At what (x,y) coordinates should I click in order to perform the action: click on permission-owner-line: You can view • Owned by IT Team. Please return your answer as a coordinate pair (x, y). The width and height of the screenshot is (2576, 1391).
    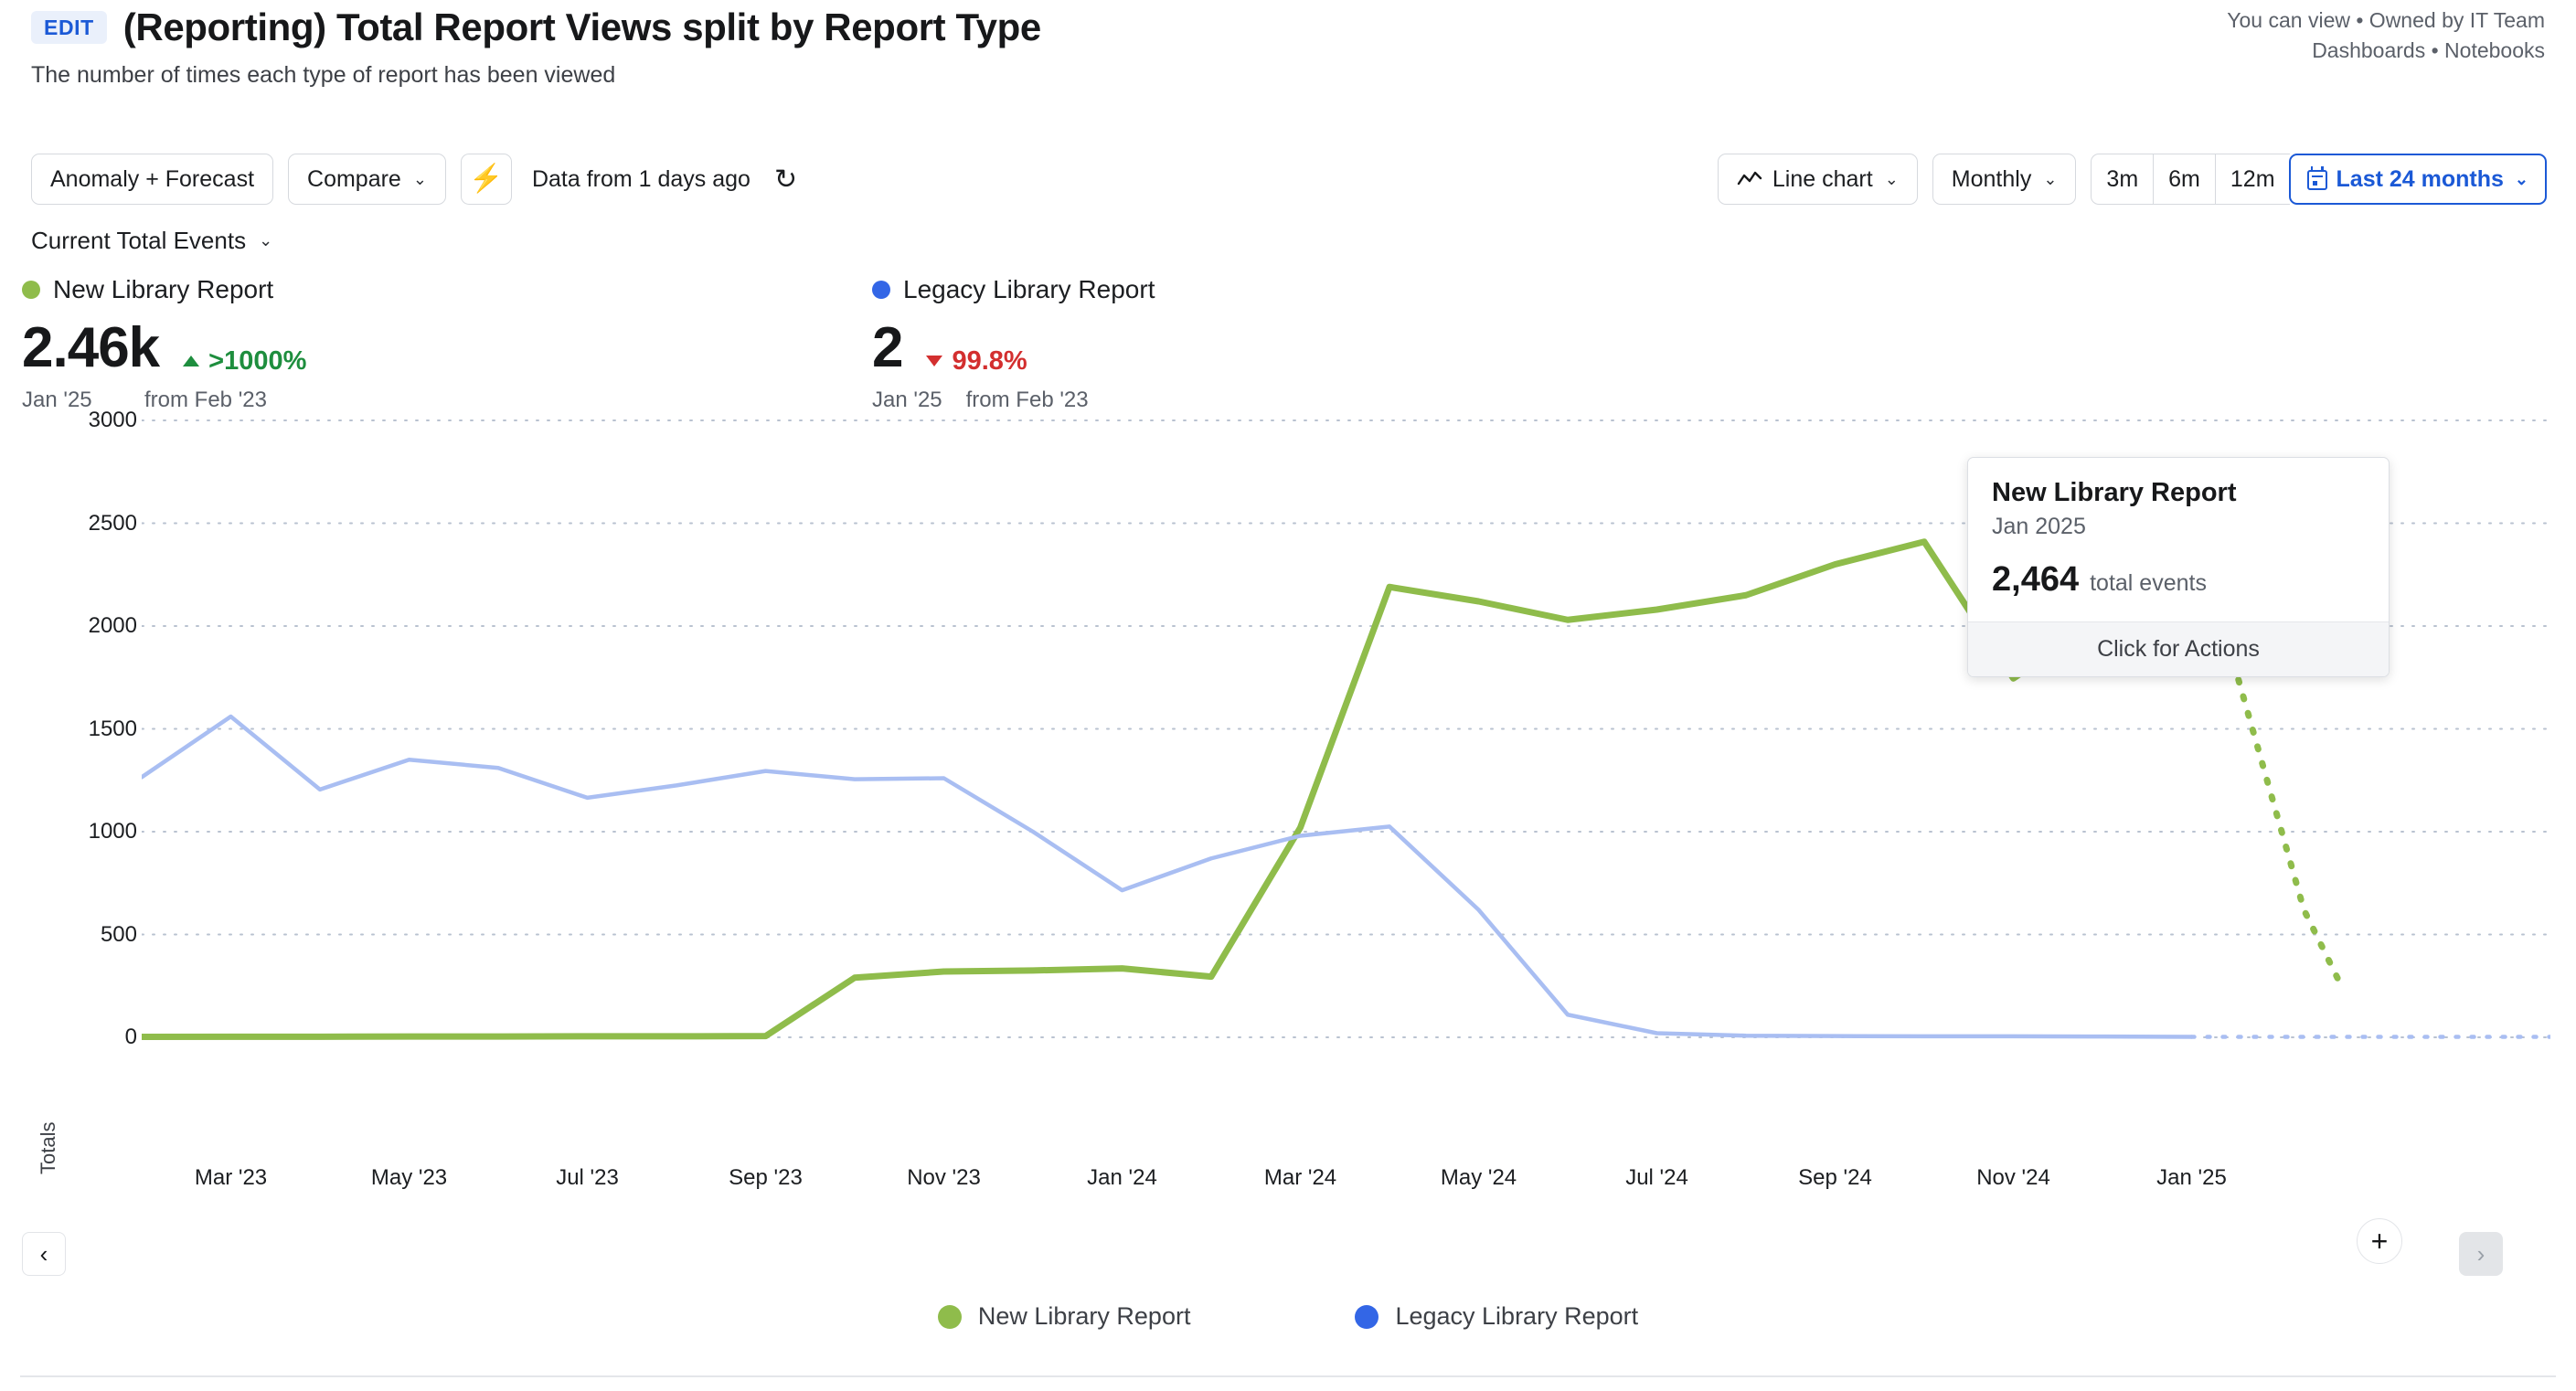
    Looking at the image, I should click on (2386, 20).